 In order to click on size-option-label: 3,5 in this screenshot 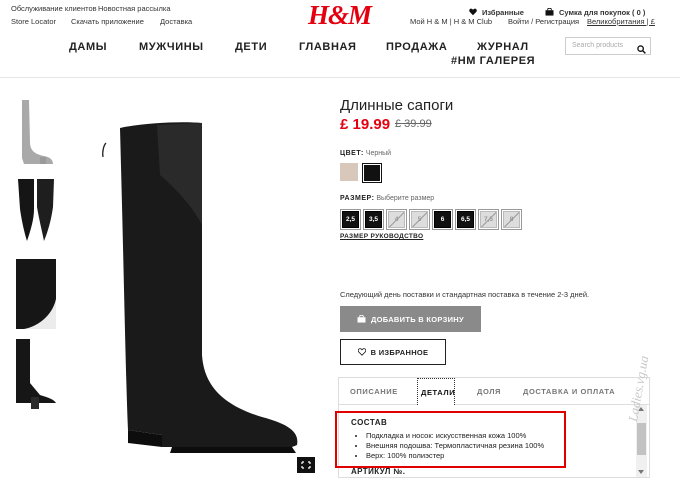, I will do `click(373, 219)`.